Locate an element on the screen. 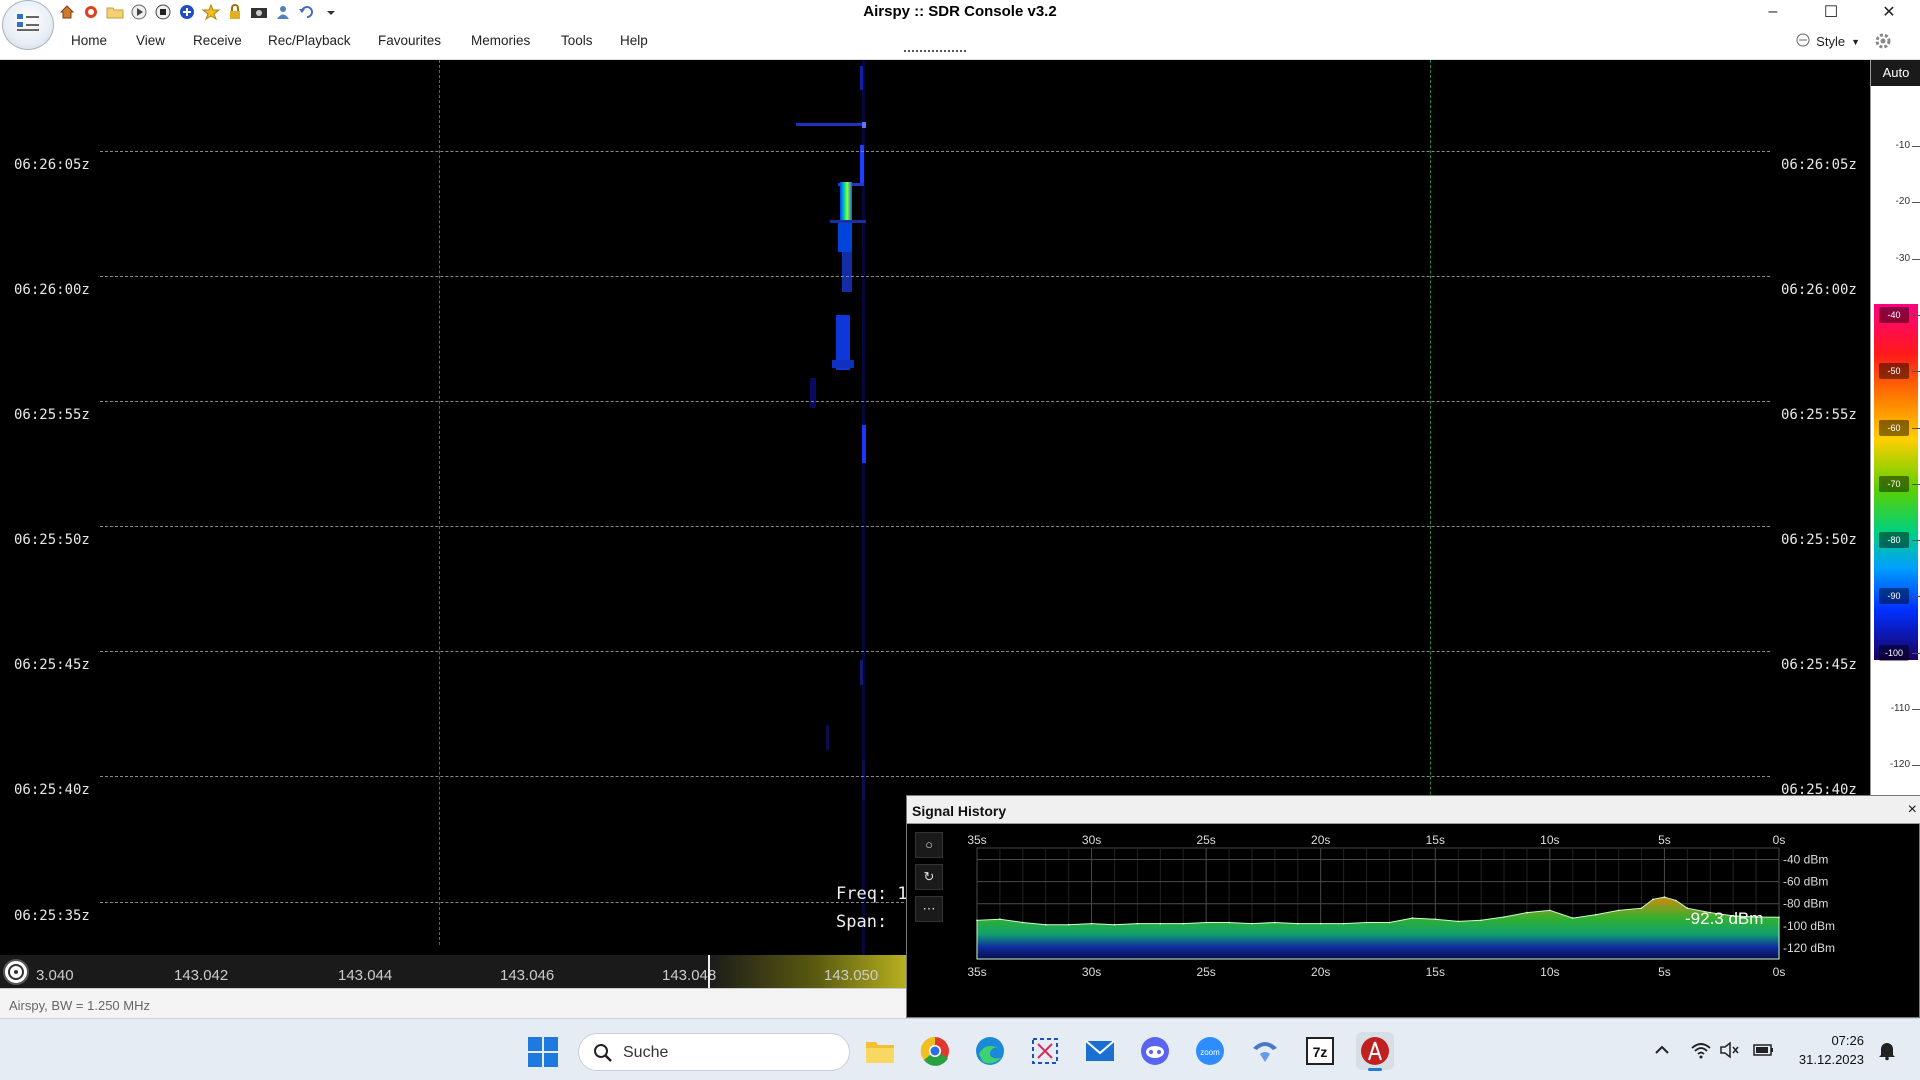 This screenshot has width=1920, height=1080. span-label: Span: is located at coordinates (862, 922).